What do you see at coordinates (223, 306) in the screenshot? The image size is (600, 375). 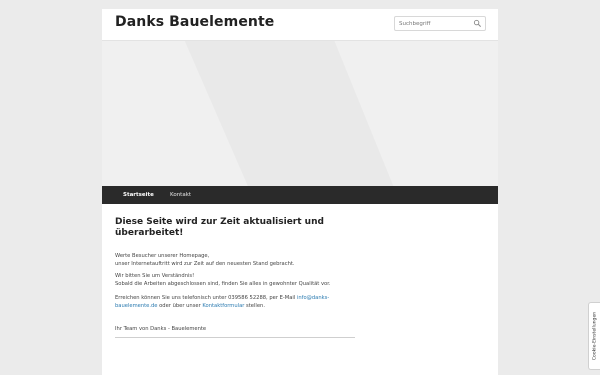 I see `contact-form-link: Kontaktformular` at bounding box center [223, 306].